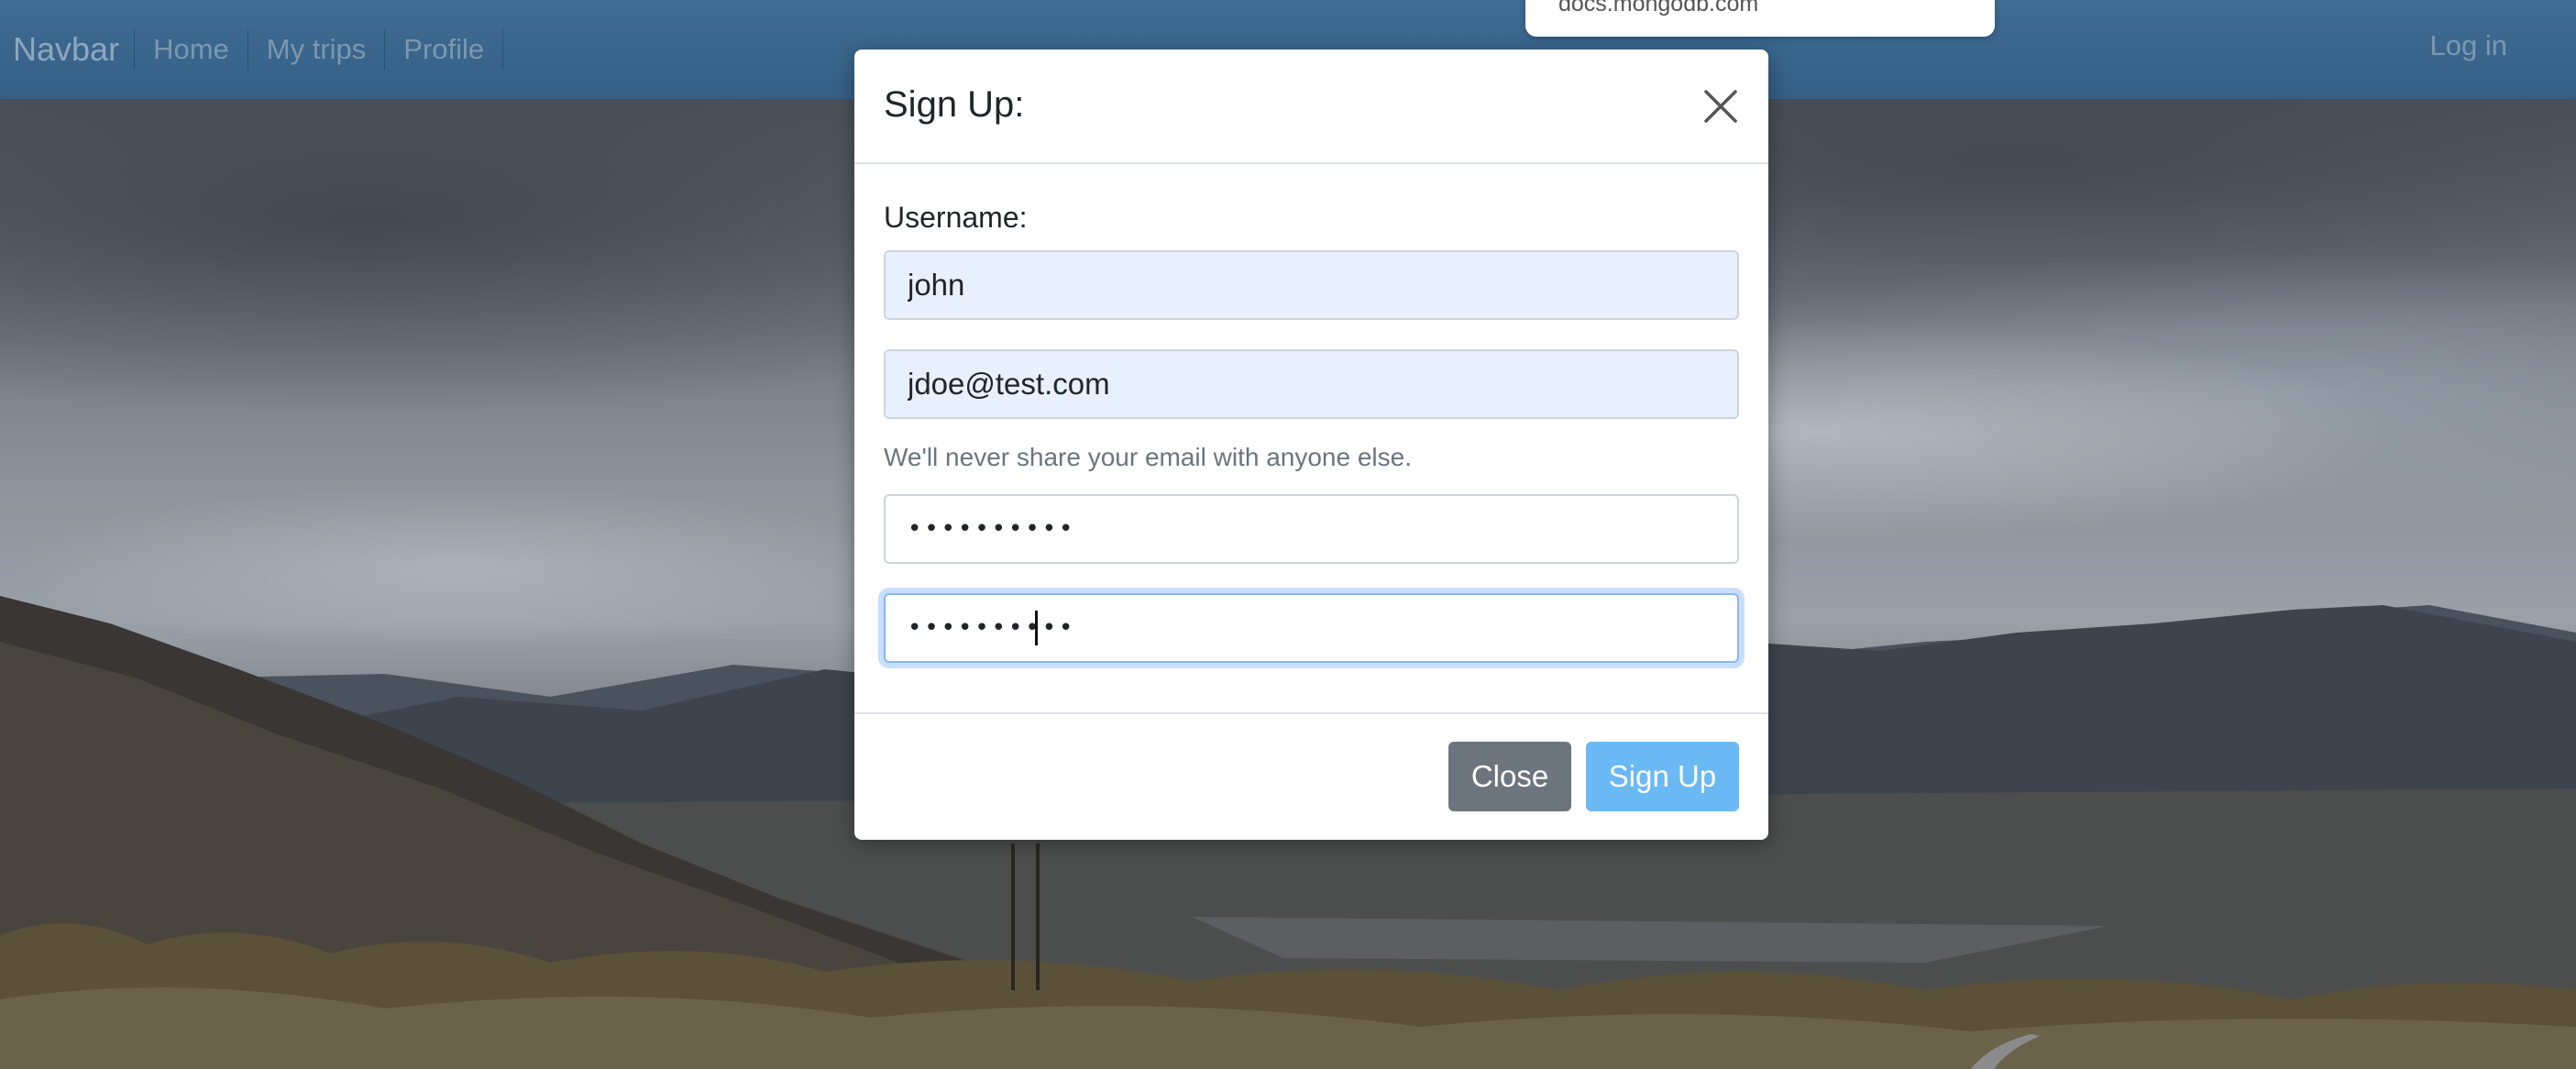  Describe the element at coordinates (2469, 46) in the screenshot. I see `nav-login-link: Log in` at that location.